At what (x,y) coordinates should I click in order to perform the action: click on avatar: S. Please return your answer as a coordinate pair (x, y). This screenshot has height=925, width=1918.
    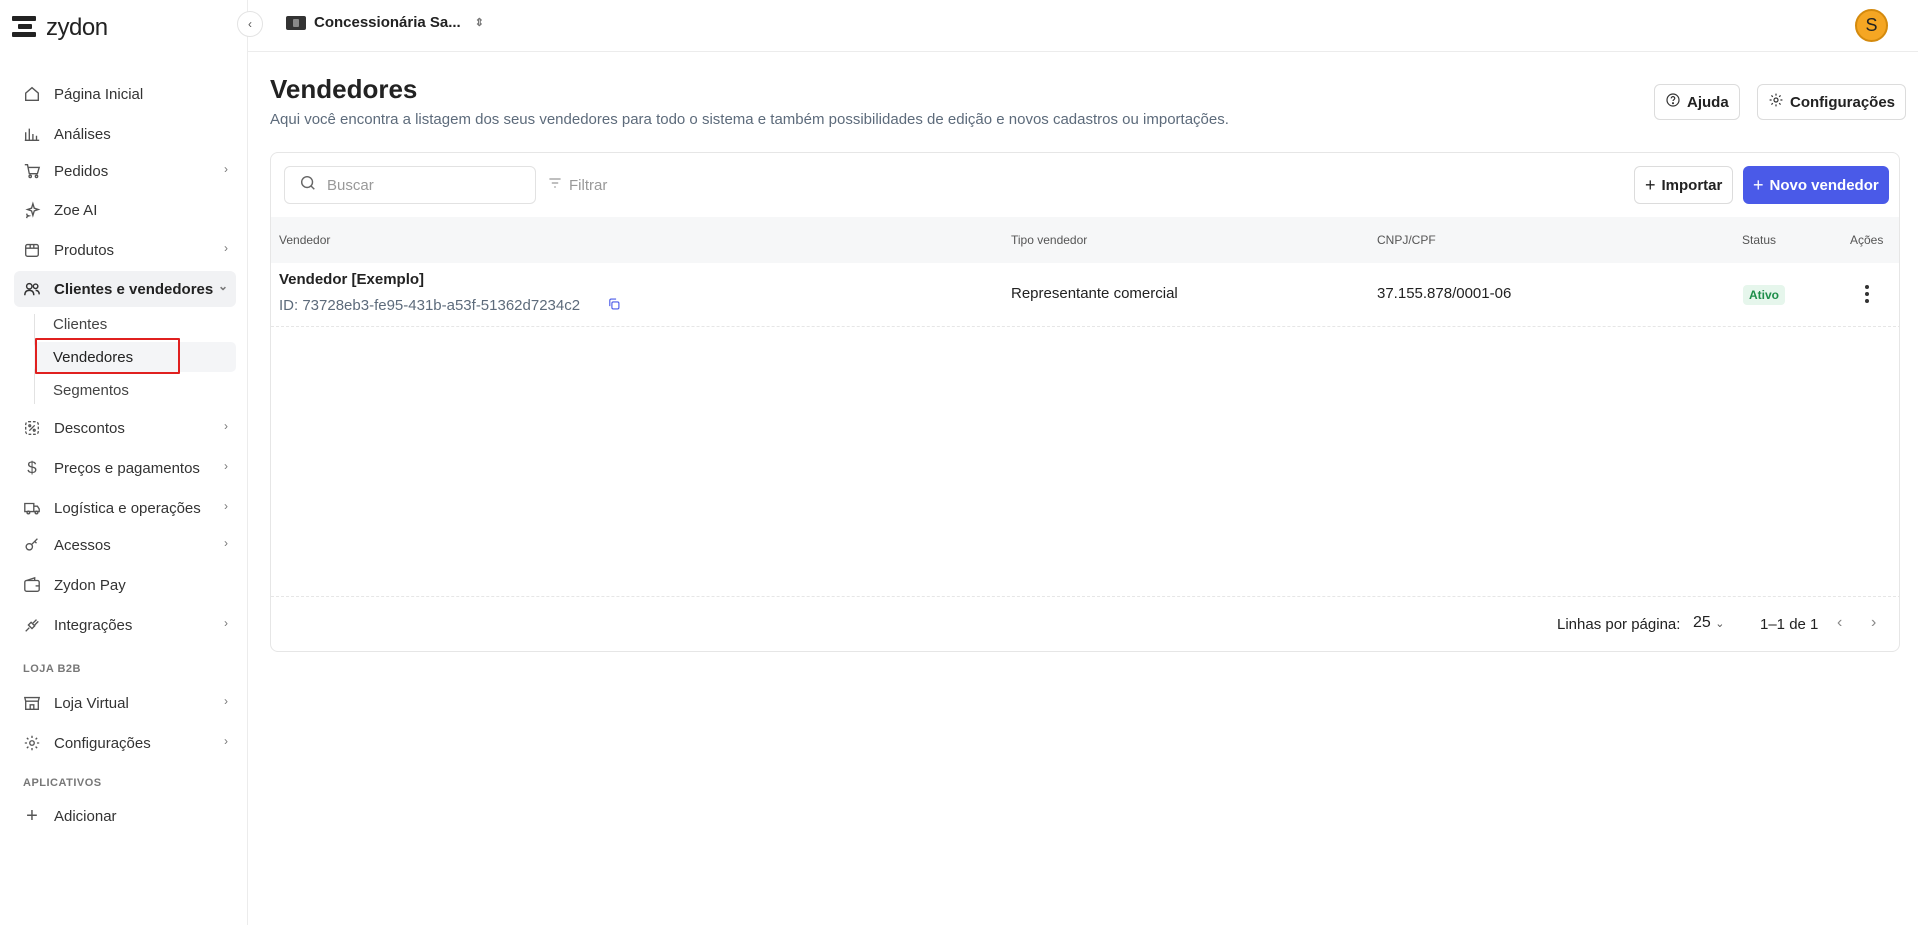
    Looking at the image, I should click on (1871, 25).